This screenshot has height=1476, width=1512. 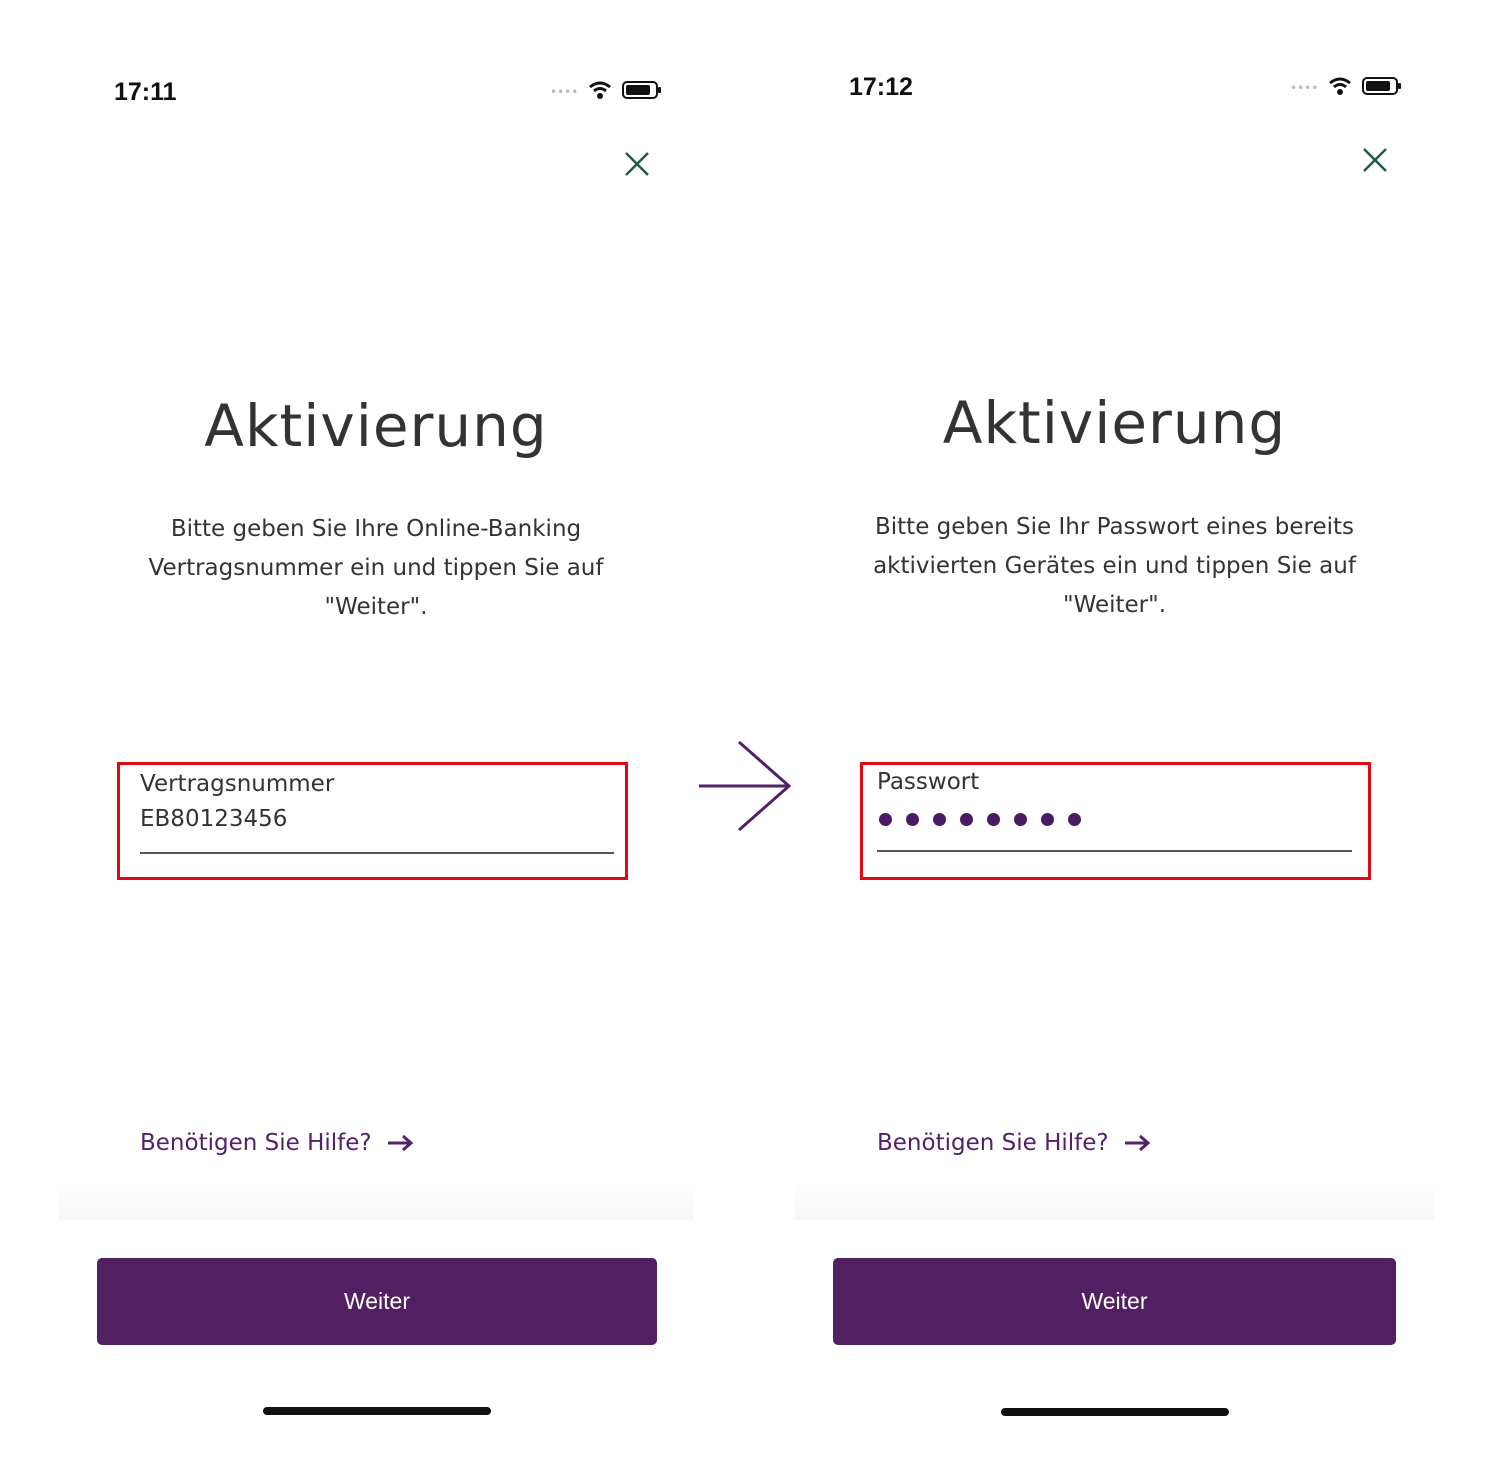 I want to click on contract-number-label: Vertragsnummer, so click(x=237, y=784).